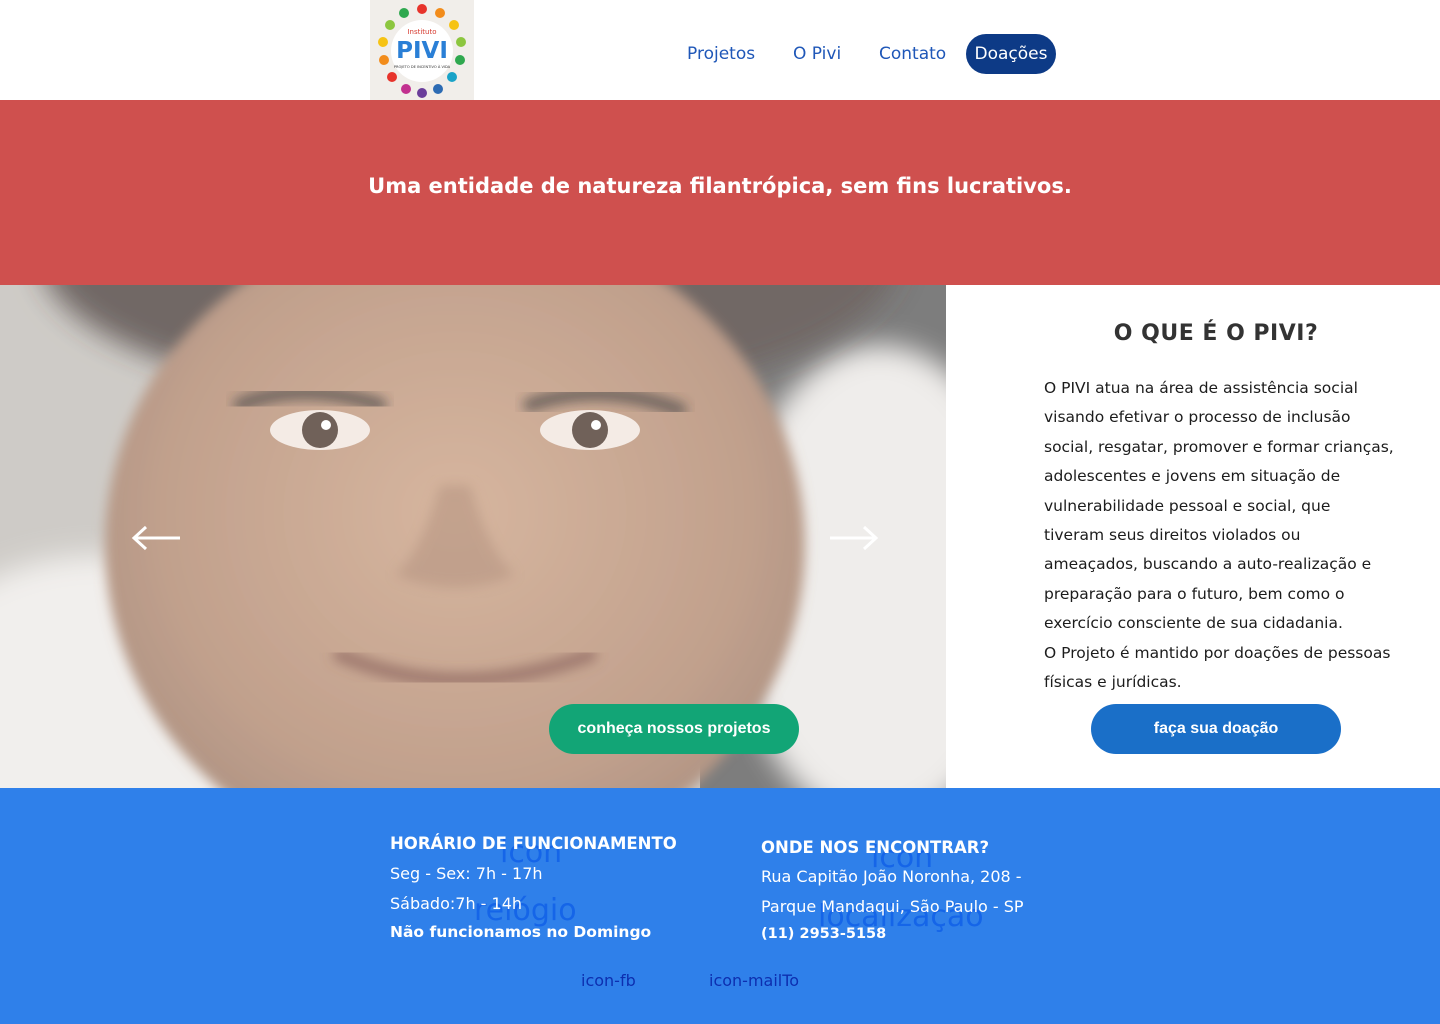 This screenshot has height=1024, width=1440. I want to click on nav-doacoes: Doações, so click(1011, 54).